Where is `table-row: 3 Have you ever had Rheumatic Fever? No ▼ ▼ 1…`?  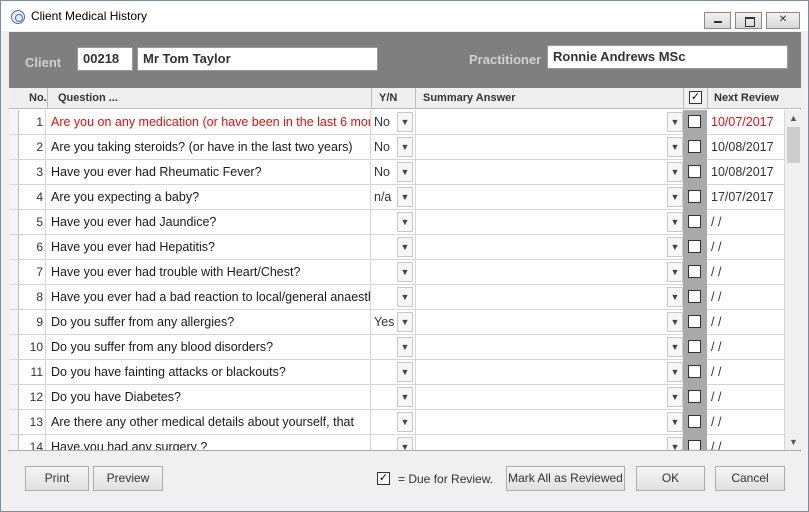 table-row: 3 Have you ever had Rheumatic Fever? No ▼ ▼ 1… is located at coordinates (396, 172).